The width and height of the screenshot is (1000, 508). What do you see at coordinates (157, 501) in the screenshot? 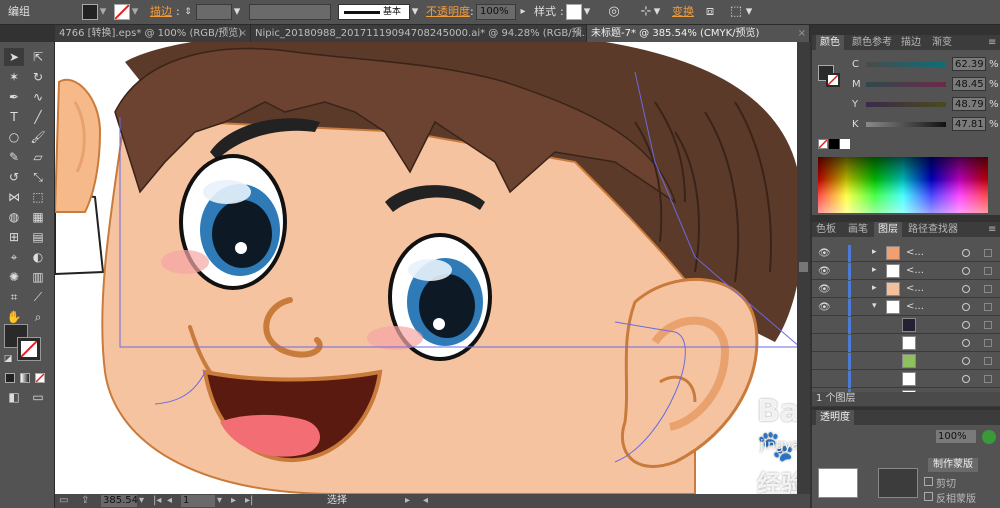
I see `first-page-icon: |◂` at bounding box center [157, 501].